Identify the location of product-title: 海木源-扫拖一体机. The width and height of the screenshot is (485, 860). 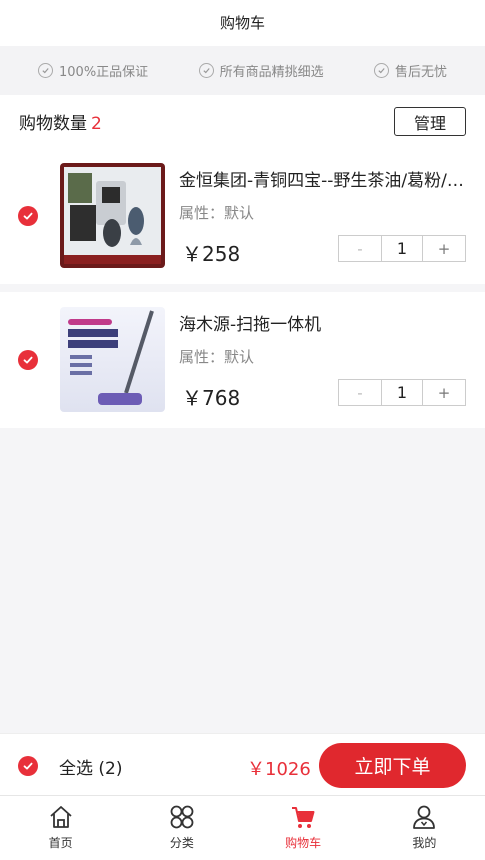
(324, 322).